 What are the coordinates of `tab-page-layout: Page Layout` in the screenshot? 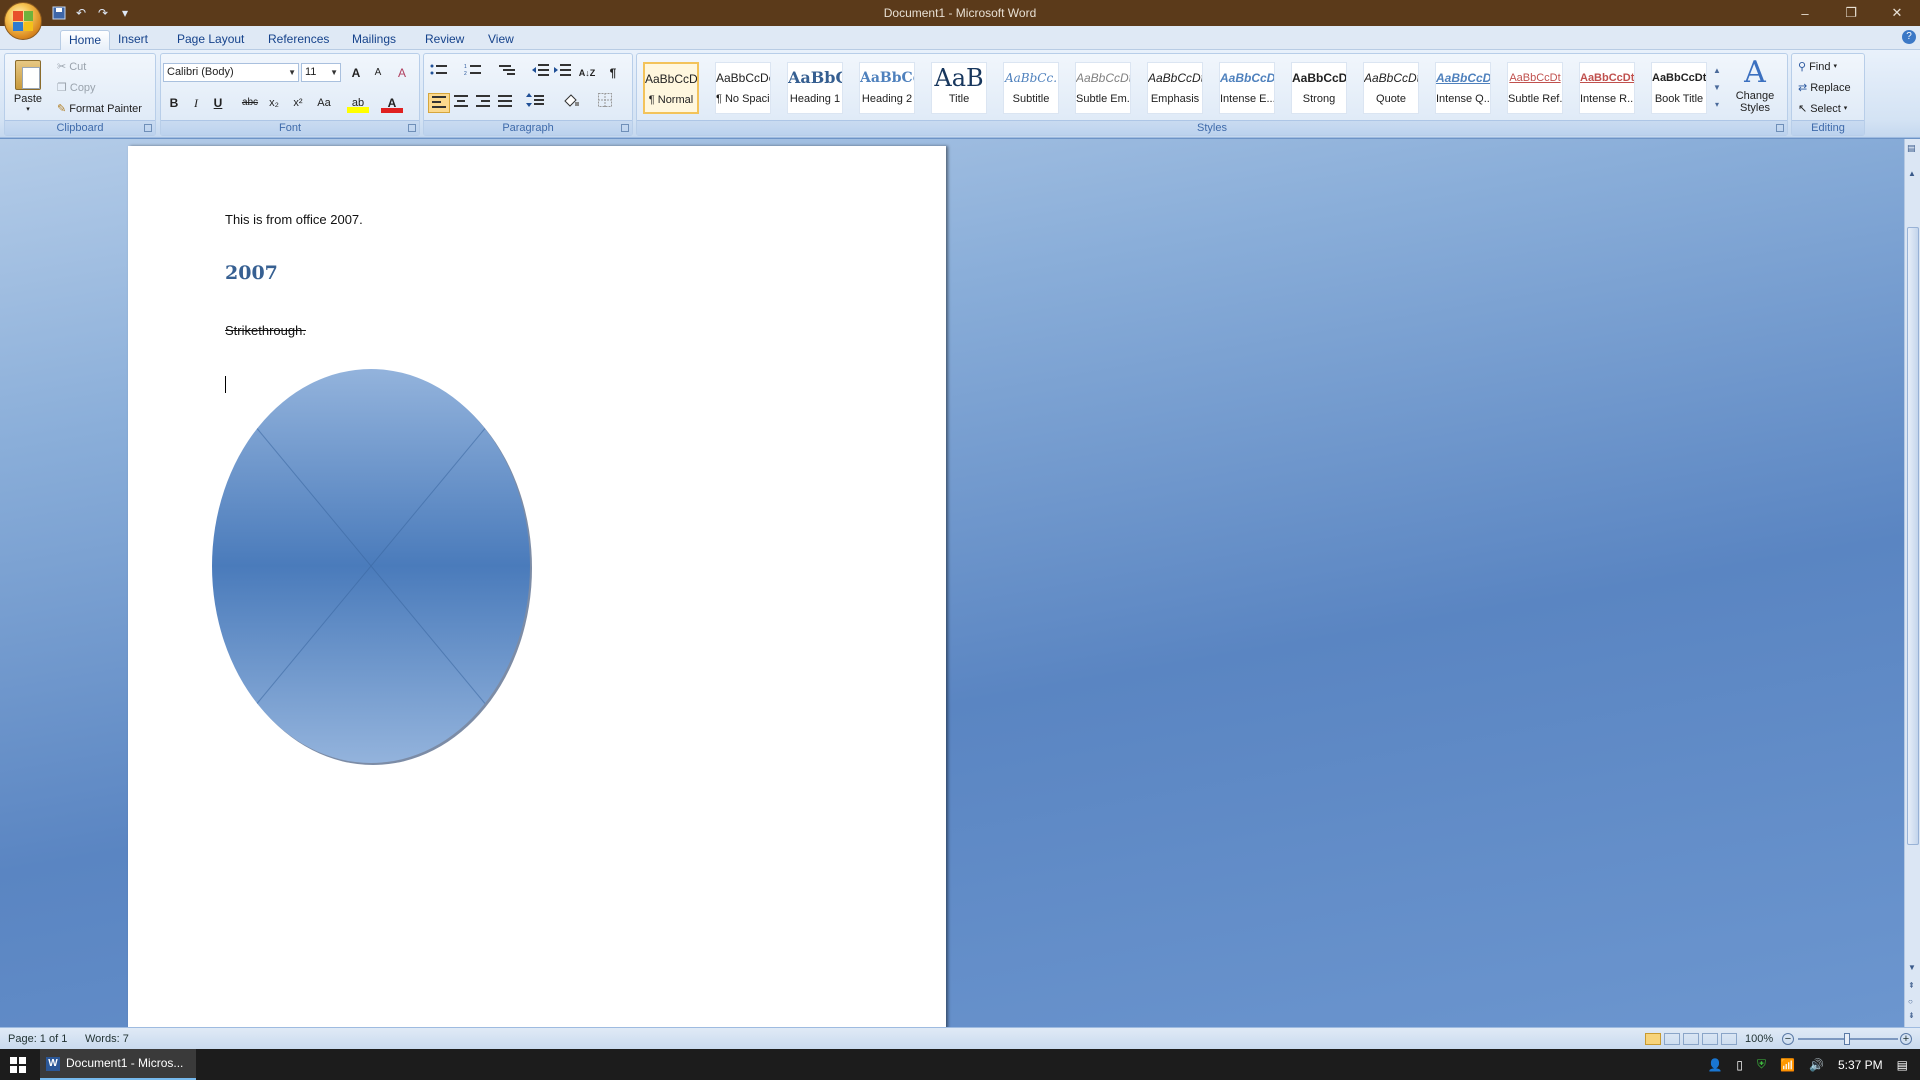 It's located at (210, 40).